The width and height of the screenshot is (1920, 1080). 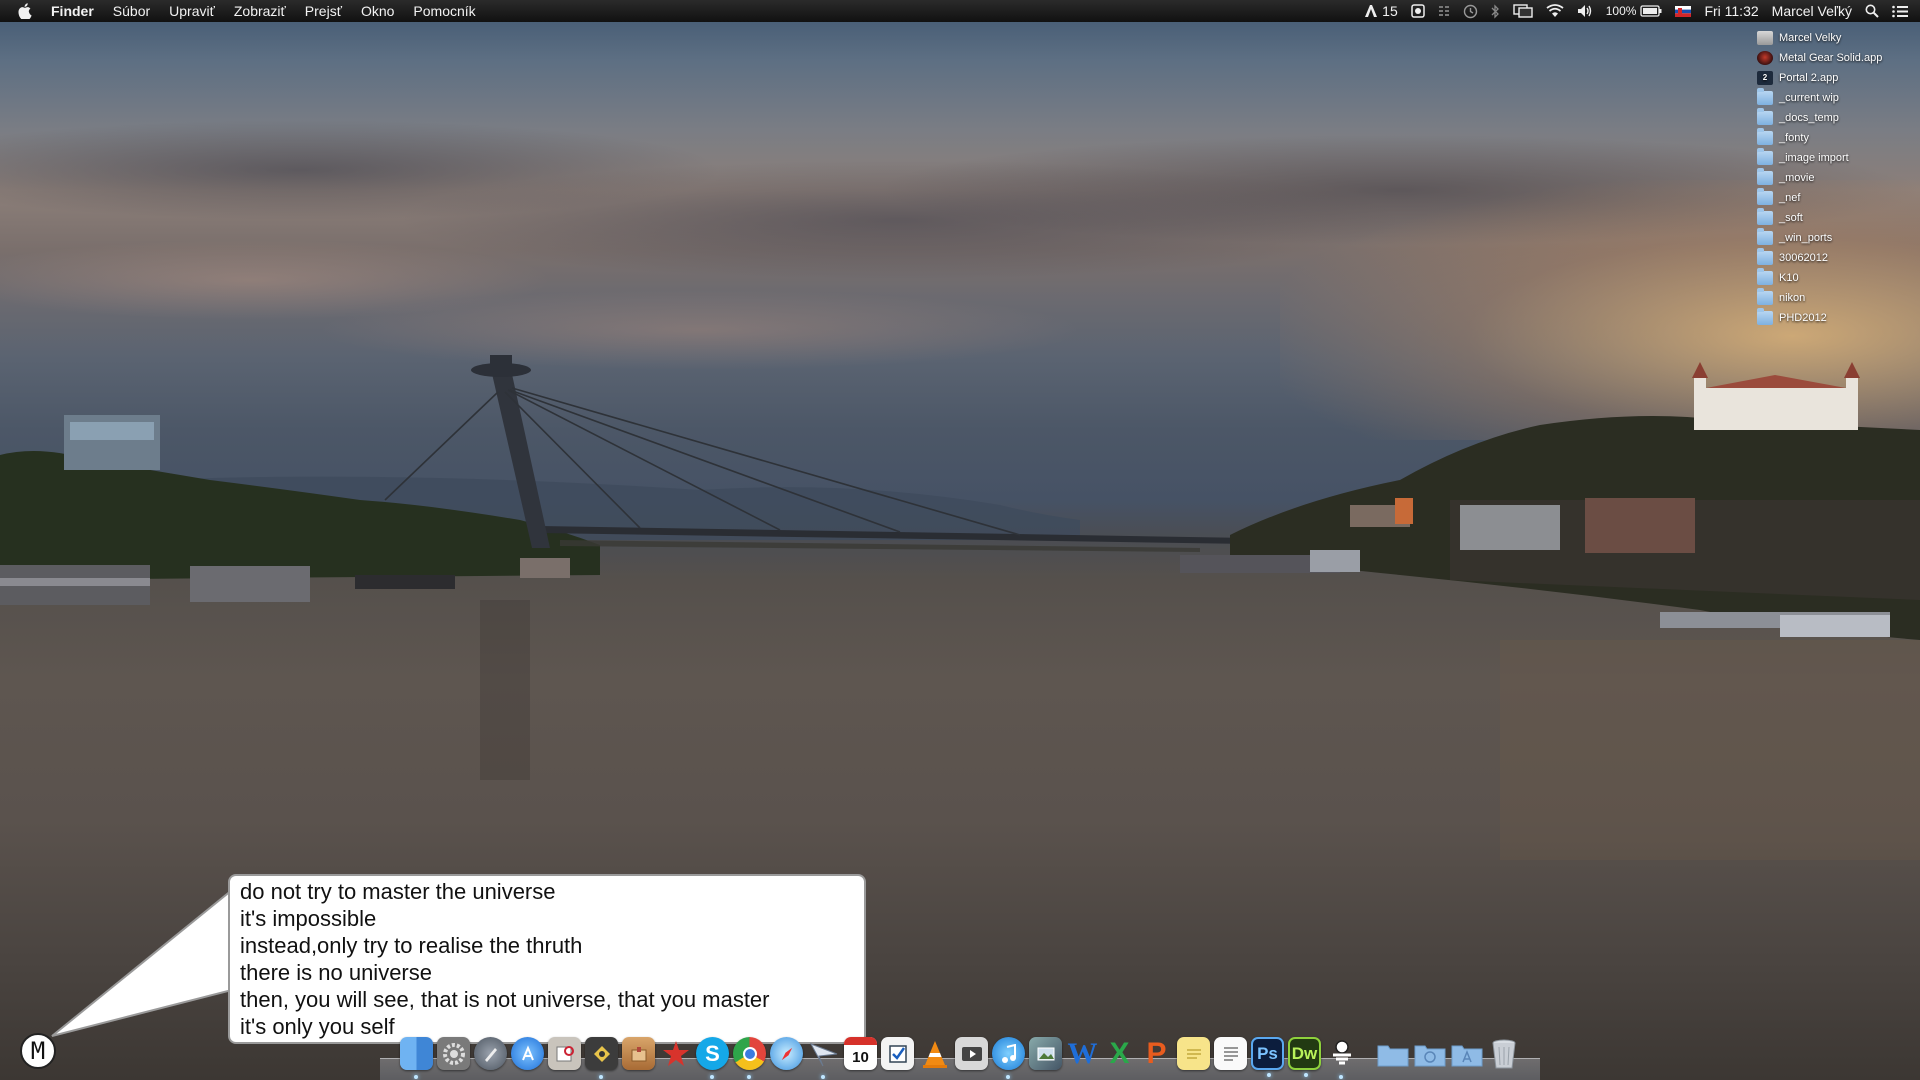 What do you see at coordinates (971, 1053) in the screenshot?
I see `dvd-player-icon` at bounding box center [971, 1053].